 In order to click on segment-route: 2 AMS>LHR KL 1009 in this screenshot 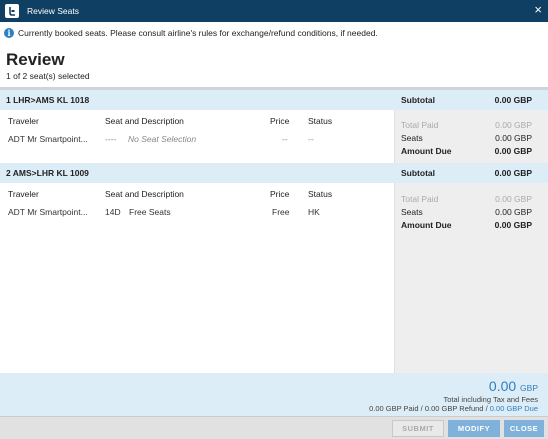, I will do `click(47, 173)`.